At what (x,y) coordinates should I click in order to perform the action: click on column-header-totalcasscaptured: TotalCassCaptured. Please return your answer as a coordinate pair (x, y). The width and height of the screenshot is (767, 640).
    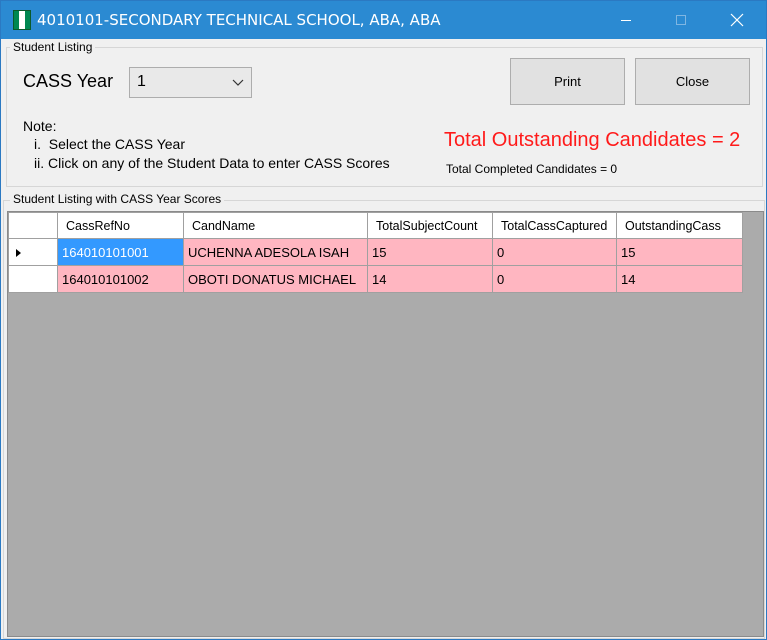
    Looking at the image, I should click on (554, 225).